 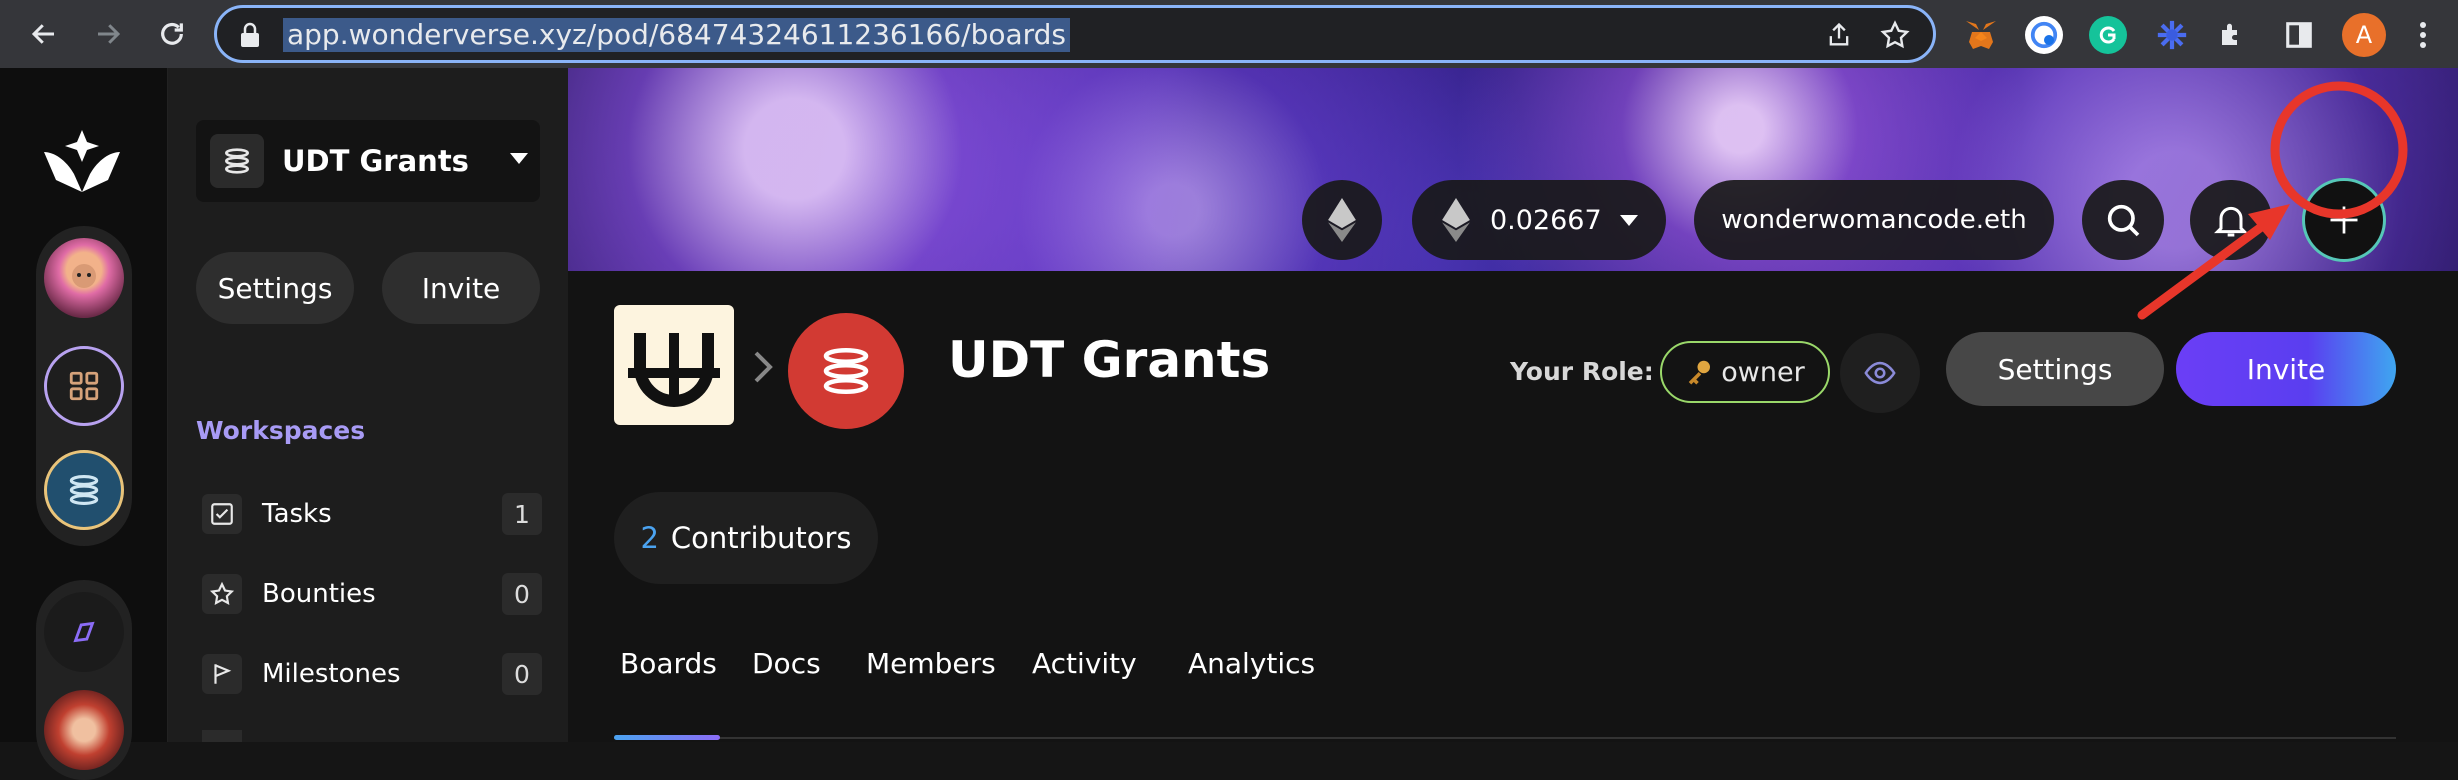 I want to click on profile-avatar: A, so click(x=2364, y=35).